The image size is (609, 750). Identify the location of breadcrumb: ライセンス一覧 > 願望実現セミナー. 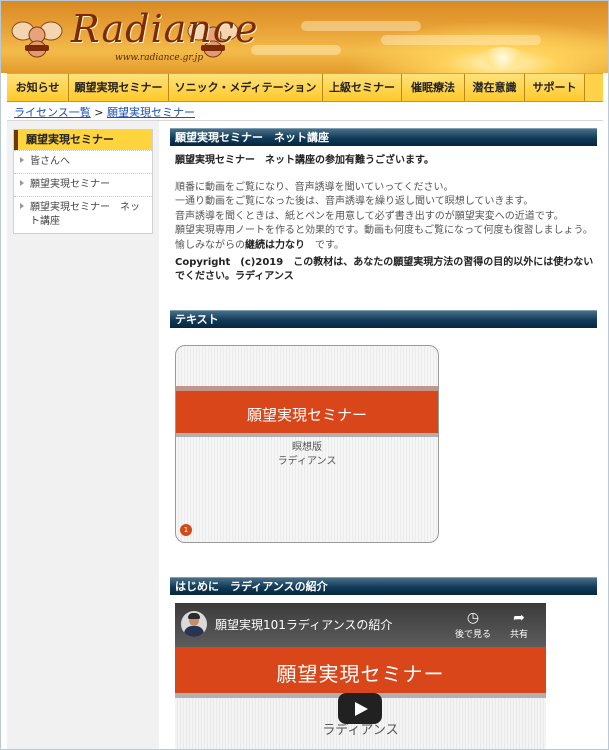
(104, 112).